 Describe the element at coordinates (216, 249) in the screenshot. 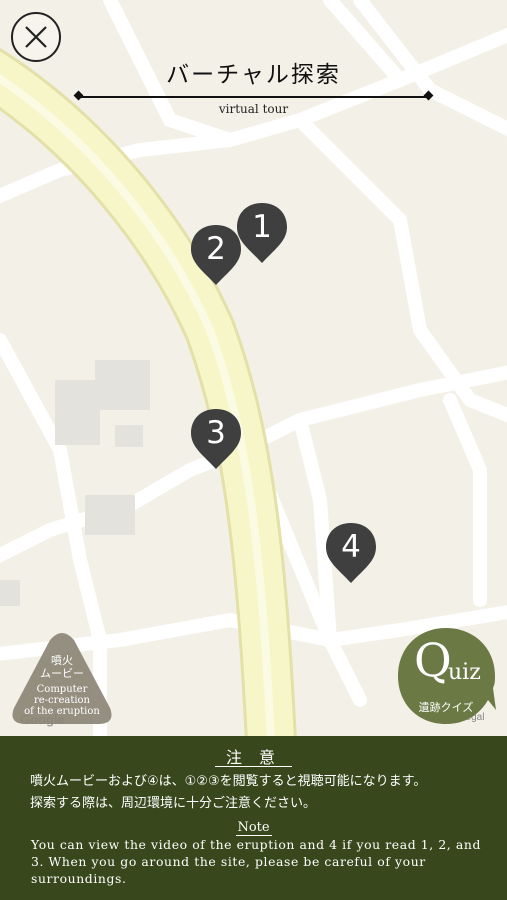

I see `map-pin-label: 2` at that location.